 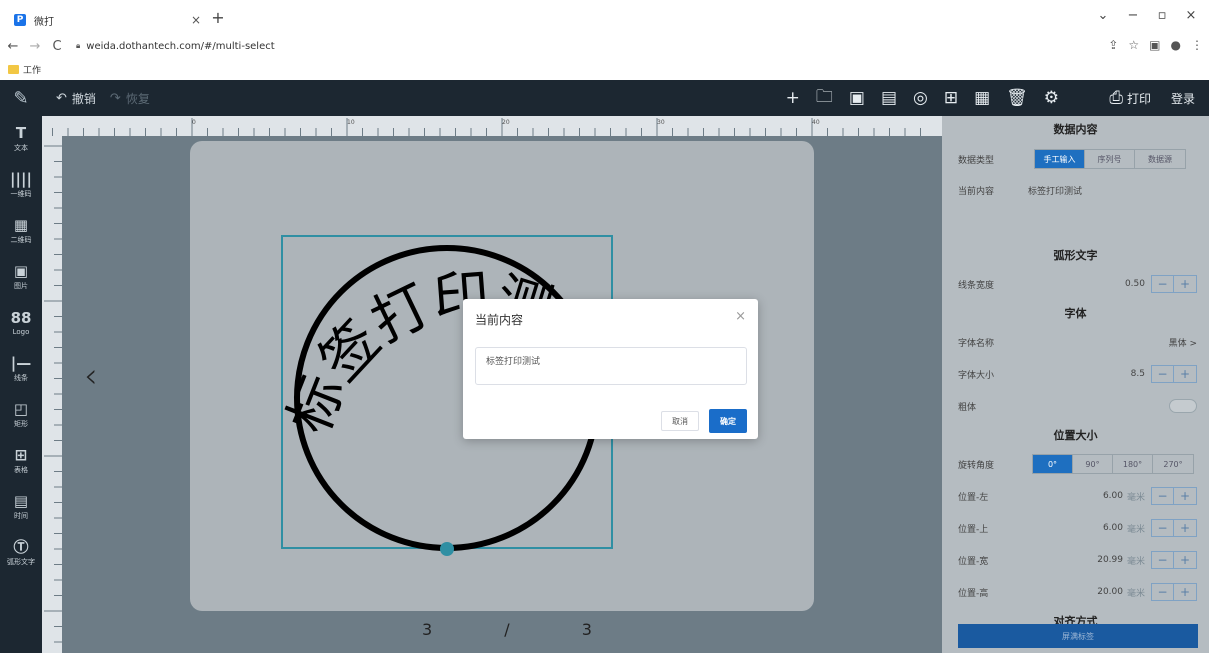 I want to click on sidebar-item-logo: 88 Logo, so click(x=21, y=323).